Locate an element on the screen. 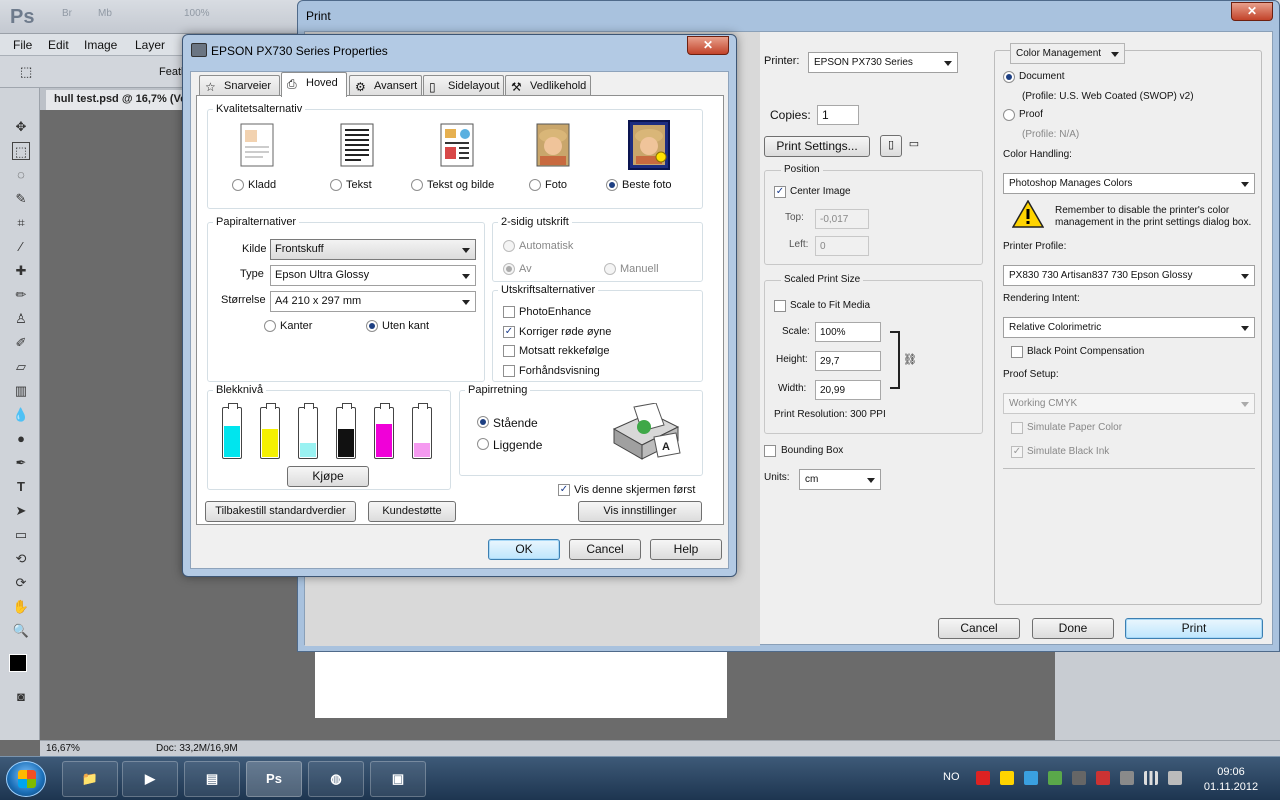 The width and height of the screenshot is (1280, 800). support-button: Kundestøtte is located at coordinates (412, 511).